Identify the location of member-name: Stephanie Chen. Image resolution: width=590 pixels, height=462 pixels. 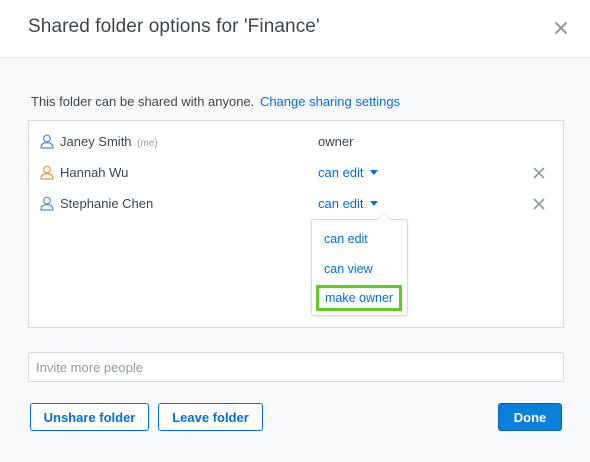
(107, 203).